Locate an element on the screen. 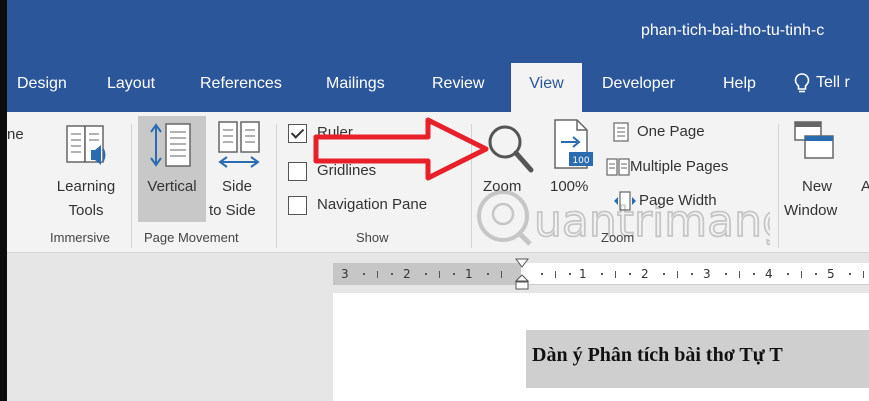 The height and width of the screenshot is (401, 869). watermark: uantrimang is located at coordinates (623, 219).